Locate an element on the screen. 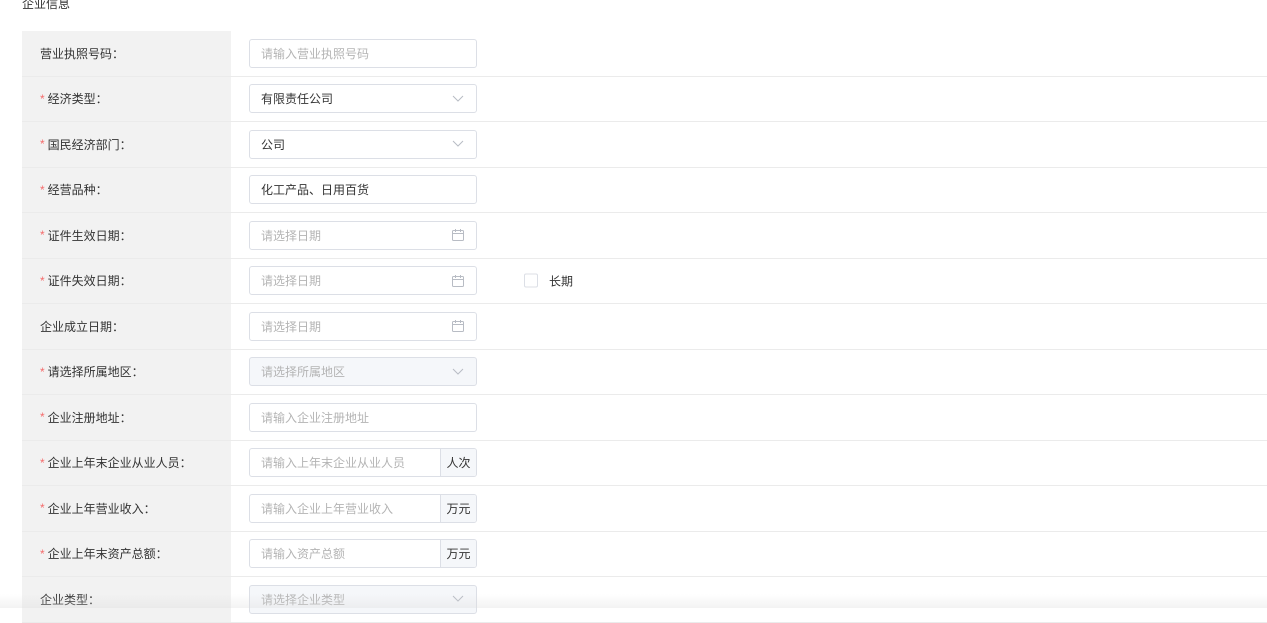 The image size is (1267, 623). form-row: *证件生效日期： 请选择日期 is located at coordinates (644, 236).